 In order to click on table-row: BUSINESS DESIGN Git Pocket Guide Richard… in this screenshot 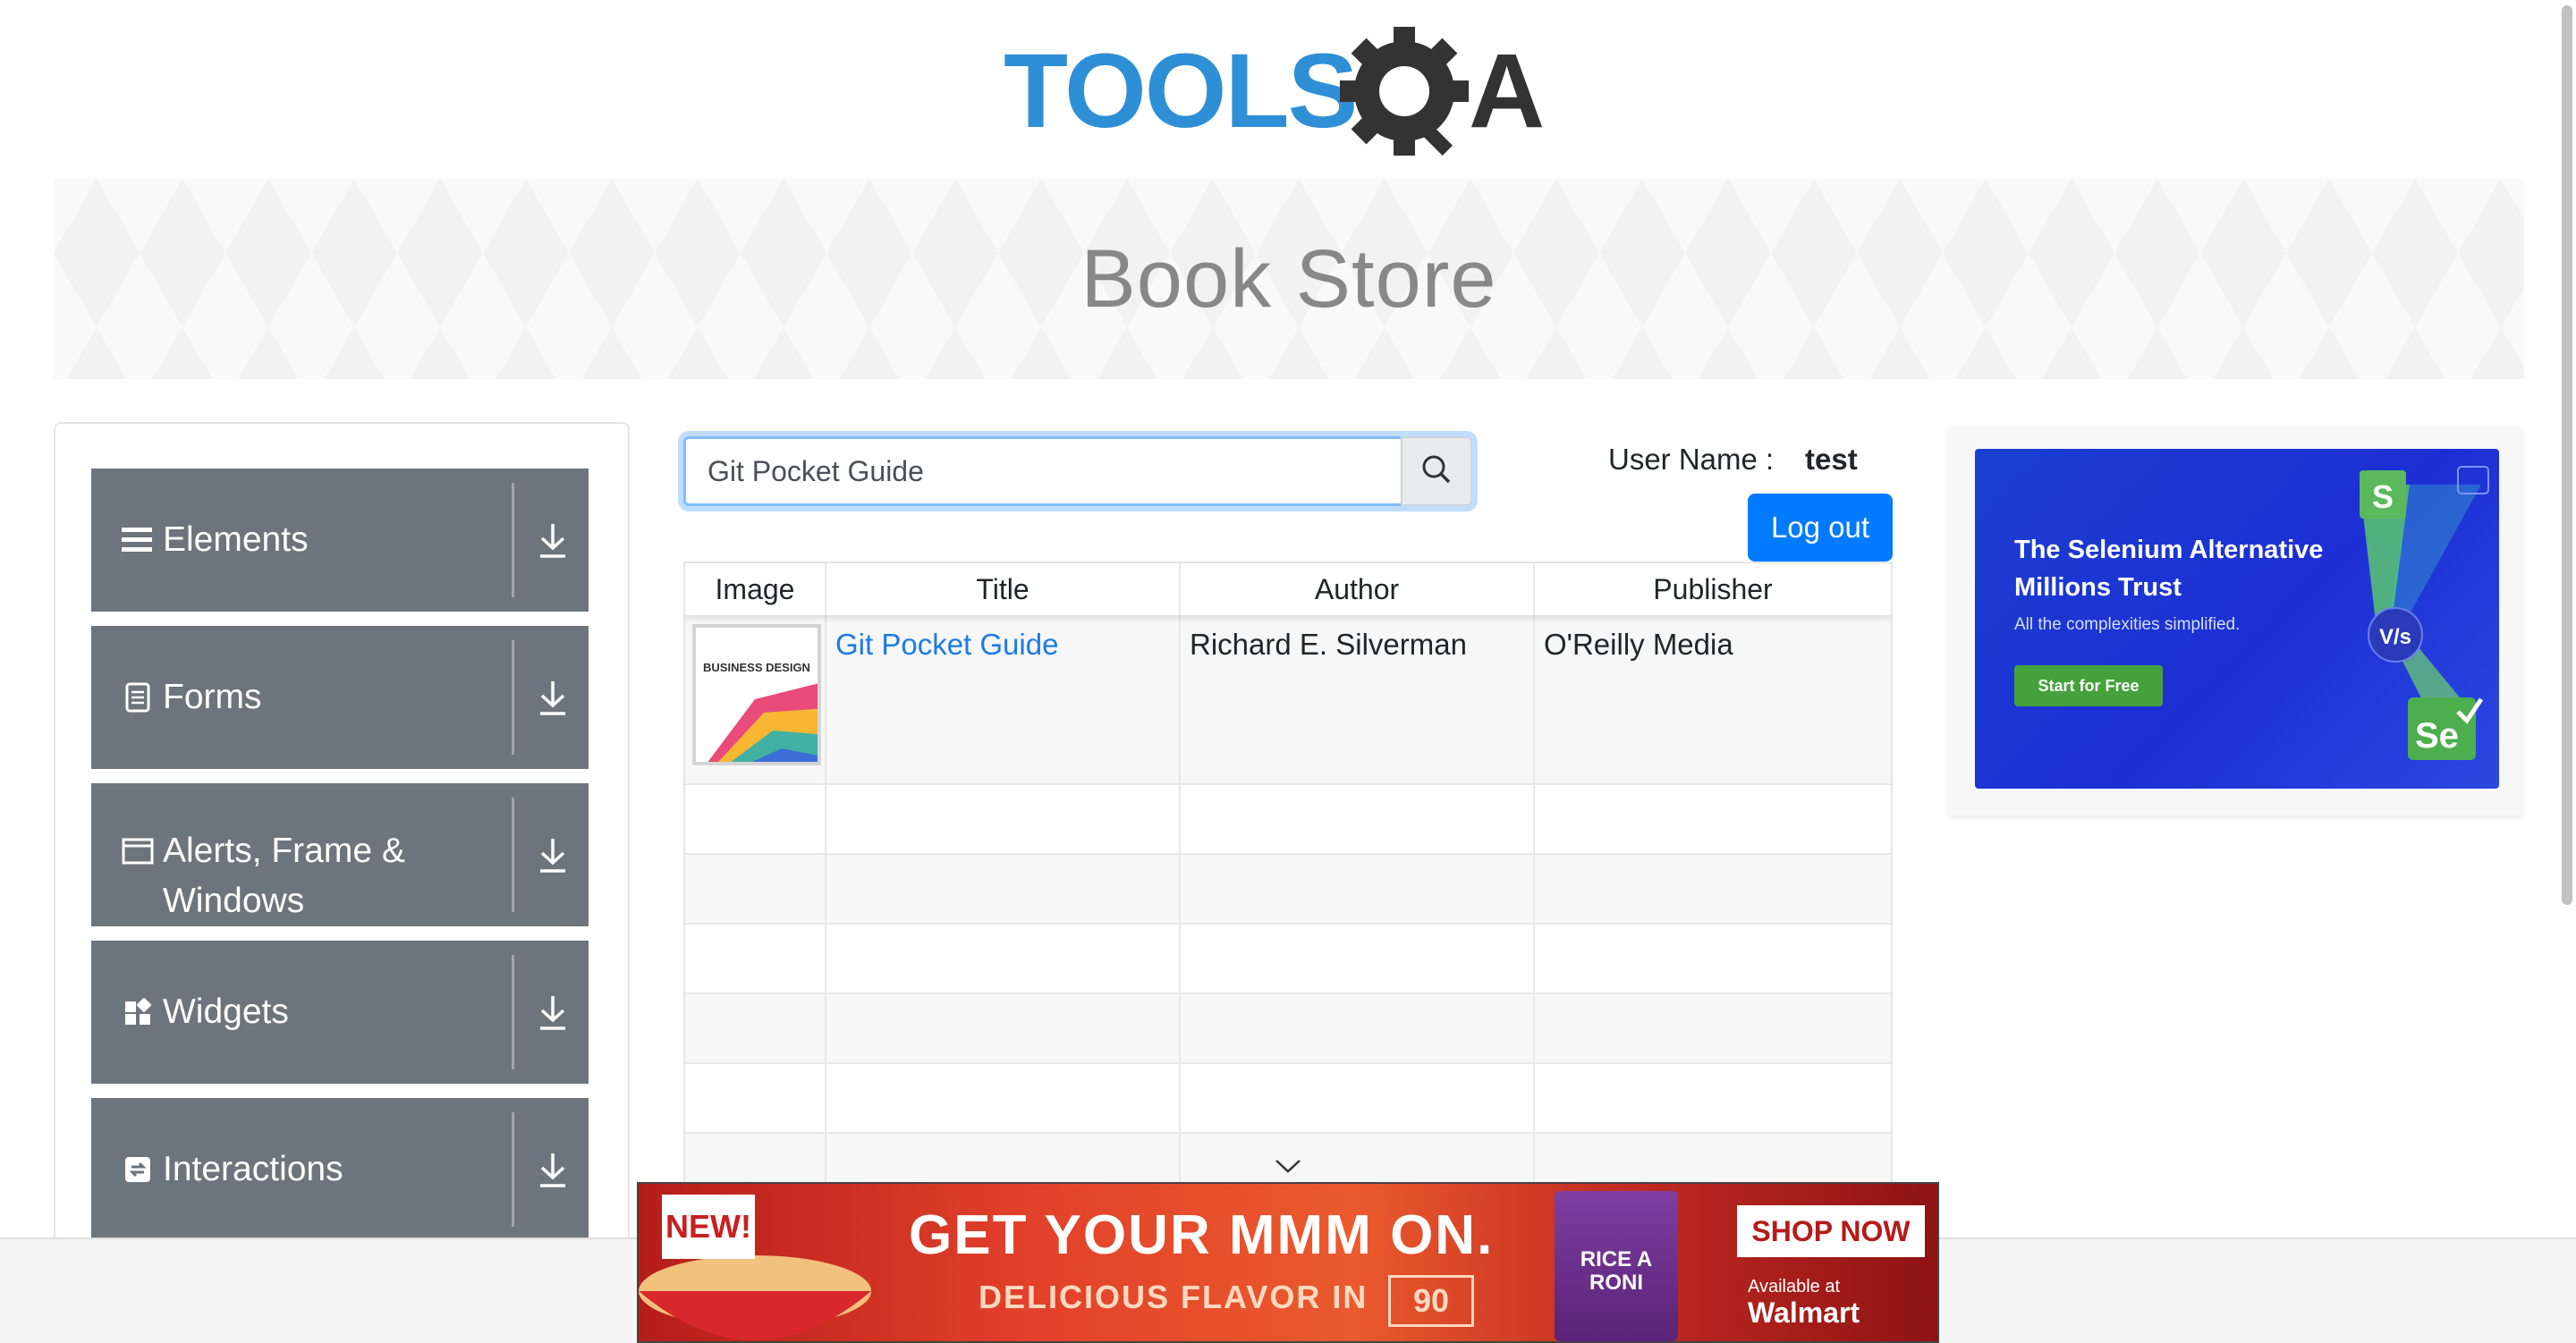, I will do `click(1288, 700)`.